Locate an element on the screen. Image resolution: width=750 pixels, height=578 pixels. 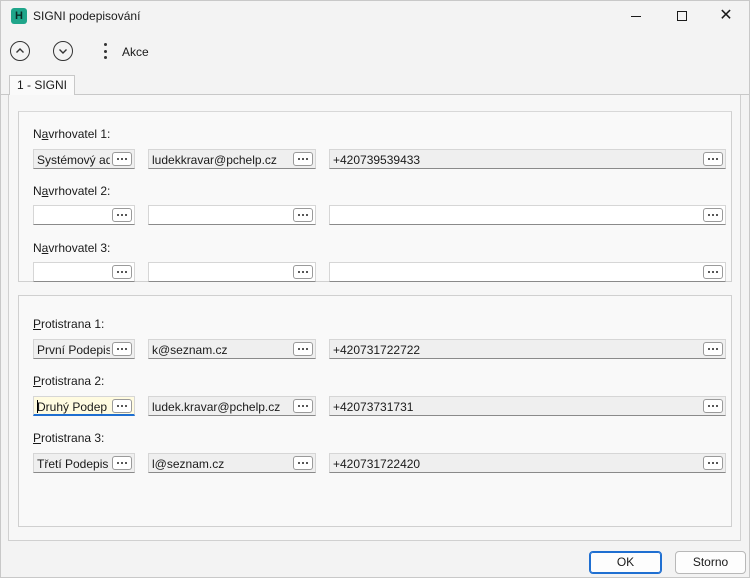
minimize-button is located at coordinates (636, 16).